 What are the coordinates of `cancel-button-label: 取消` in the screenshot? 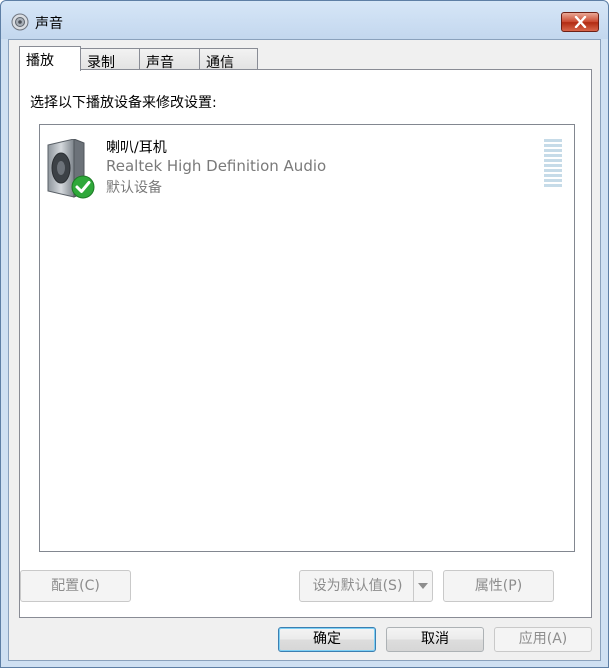 It's located at (435, 639).